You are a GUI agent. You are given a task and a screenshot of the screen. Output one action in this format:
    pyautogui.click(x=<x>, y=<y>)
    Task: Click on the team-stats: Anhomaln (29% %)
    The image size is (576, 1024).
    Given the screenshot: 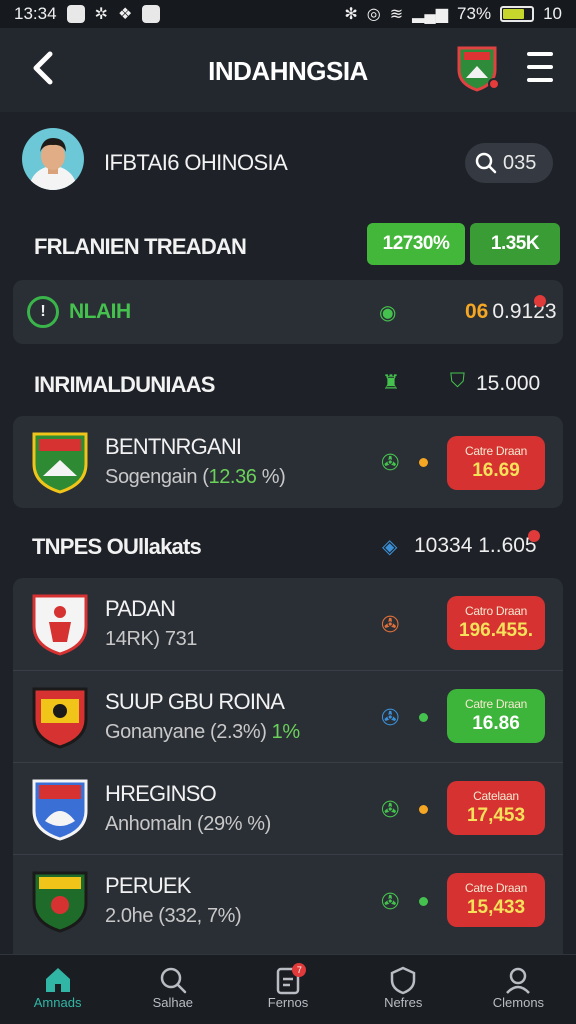 What is the action you would take?
    pyautogui.click(x=188, y=824)
    